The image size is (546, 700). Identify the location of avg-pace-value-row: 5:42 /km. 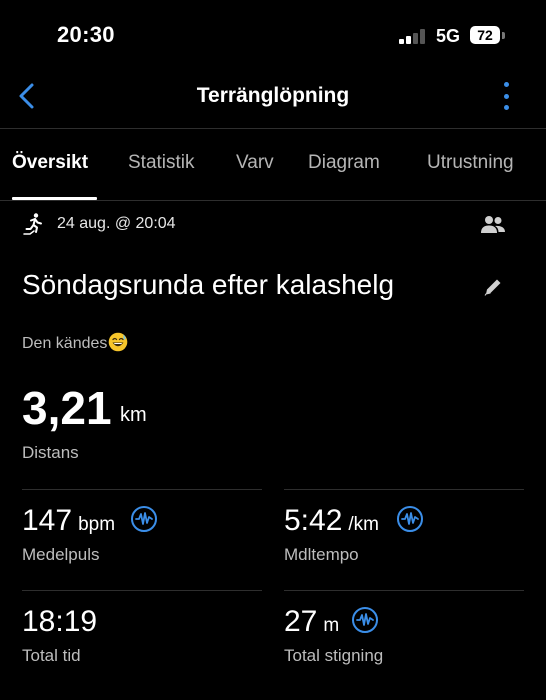
(331, 521).